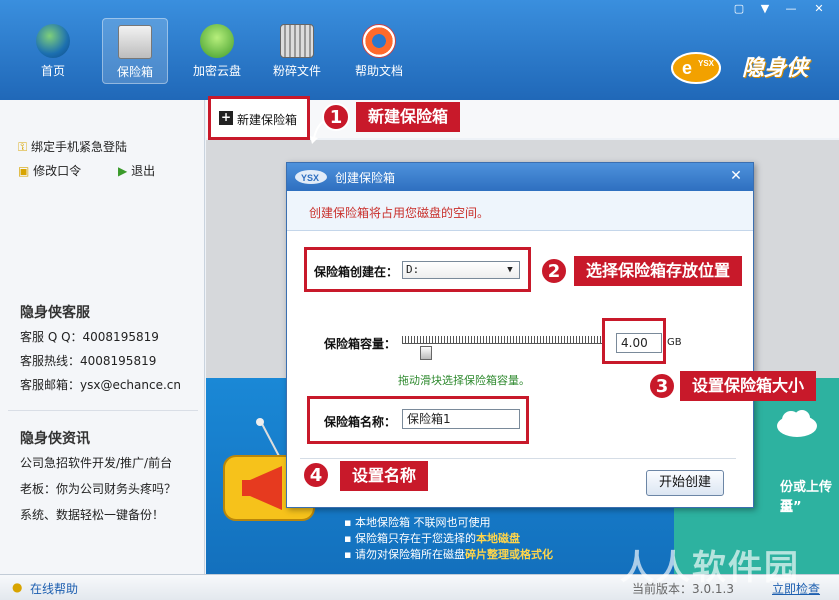  Describe the element at coordinates (426, 353) in the screenshot. I see `capacity-slider-thumb` at that location.